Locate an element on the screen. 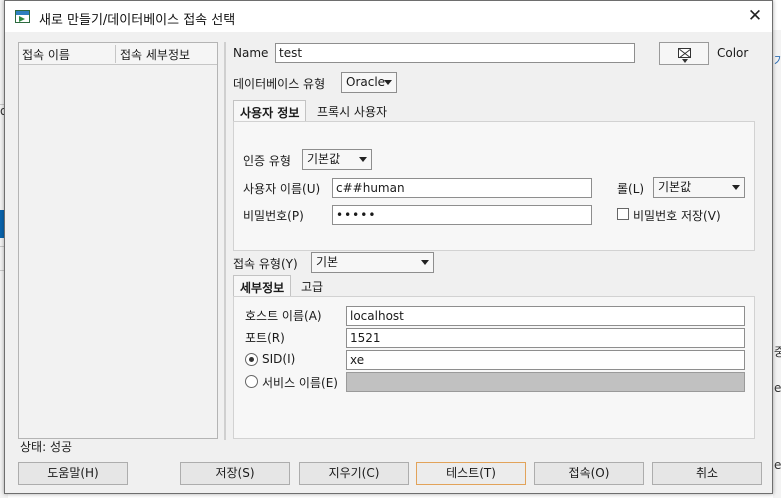 The image size is (781, 498). conn-type-value: 기본 is located at coordinates (327, 262).